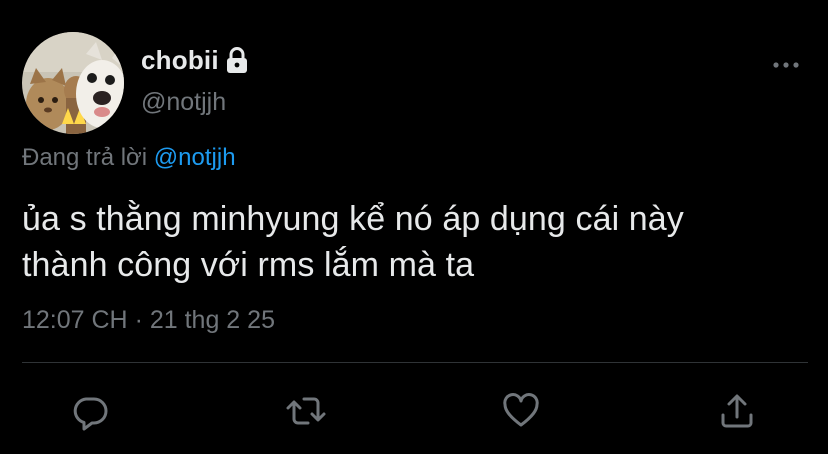 The width and height of the screenshot is (828, 454). I want to click on replying-to: Đang trả lời @notjjh, so click(129, 158).